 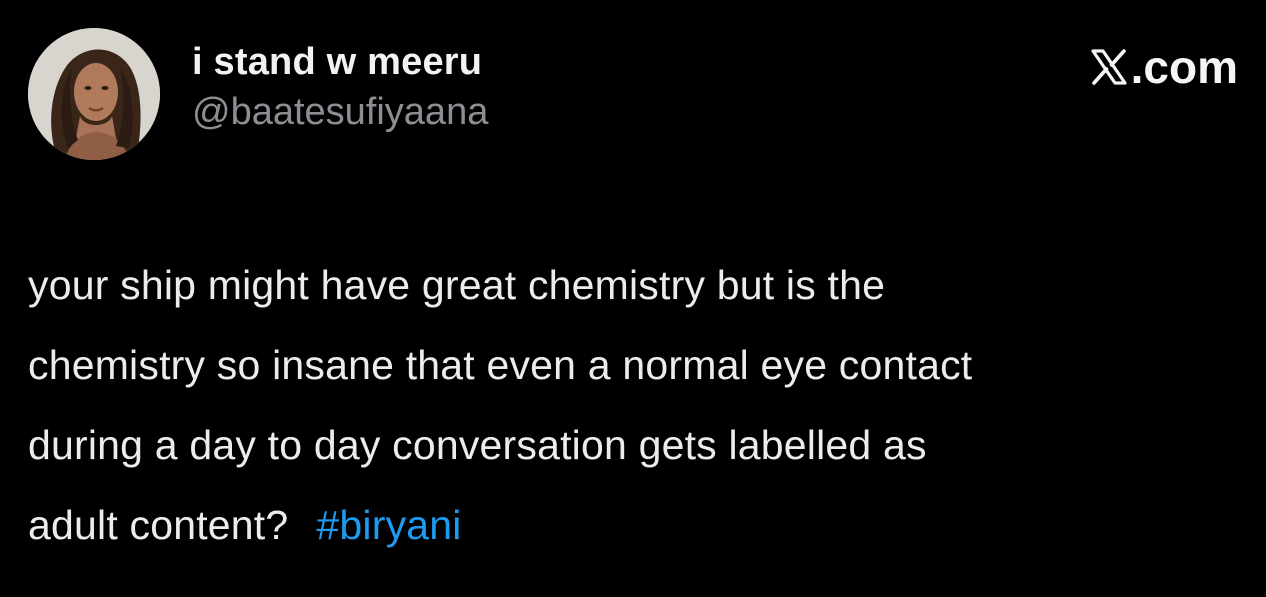 I want to click on brand-label: .com, so click(x=1184, y=67).